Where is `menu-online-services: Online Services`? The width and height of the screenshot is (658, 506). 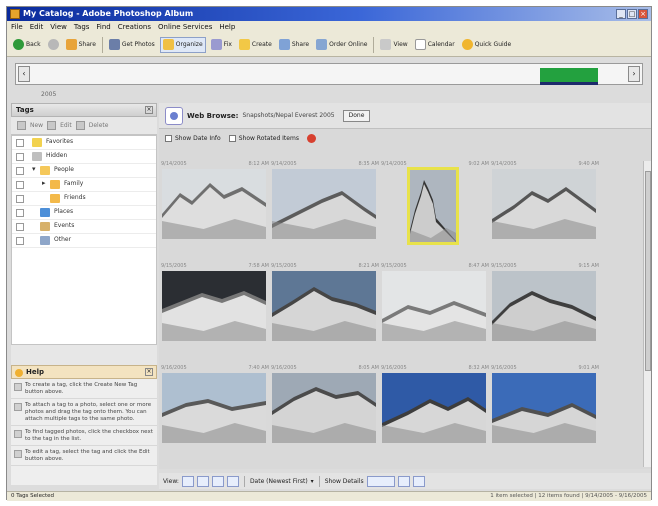 menu-online-services: Online Services is located at coordinates (185, 27).